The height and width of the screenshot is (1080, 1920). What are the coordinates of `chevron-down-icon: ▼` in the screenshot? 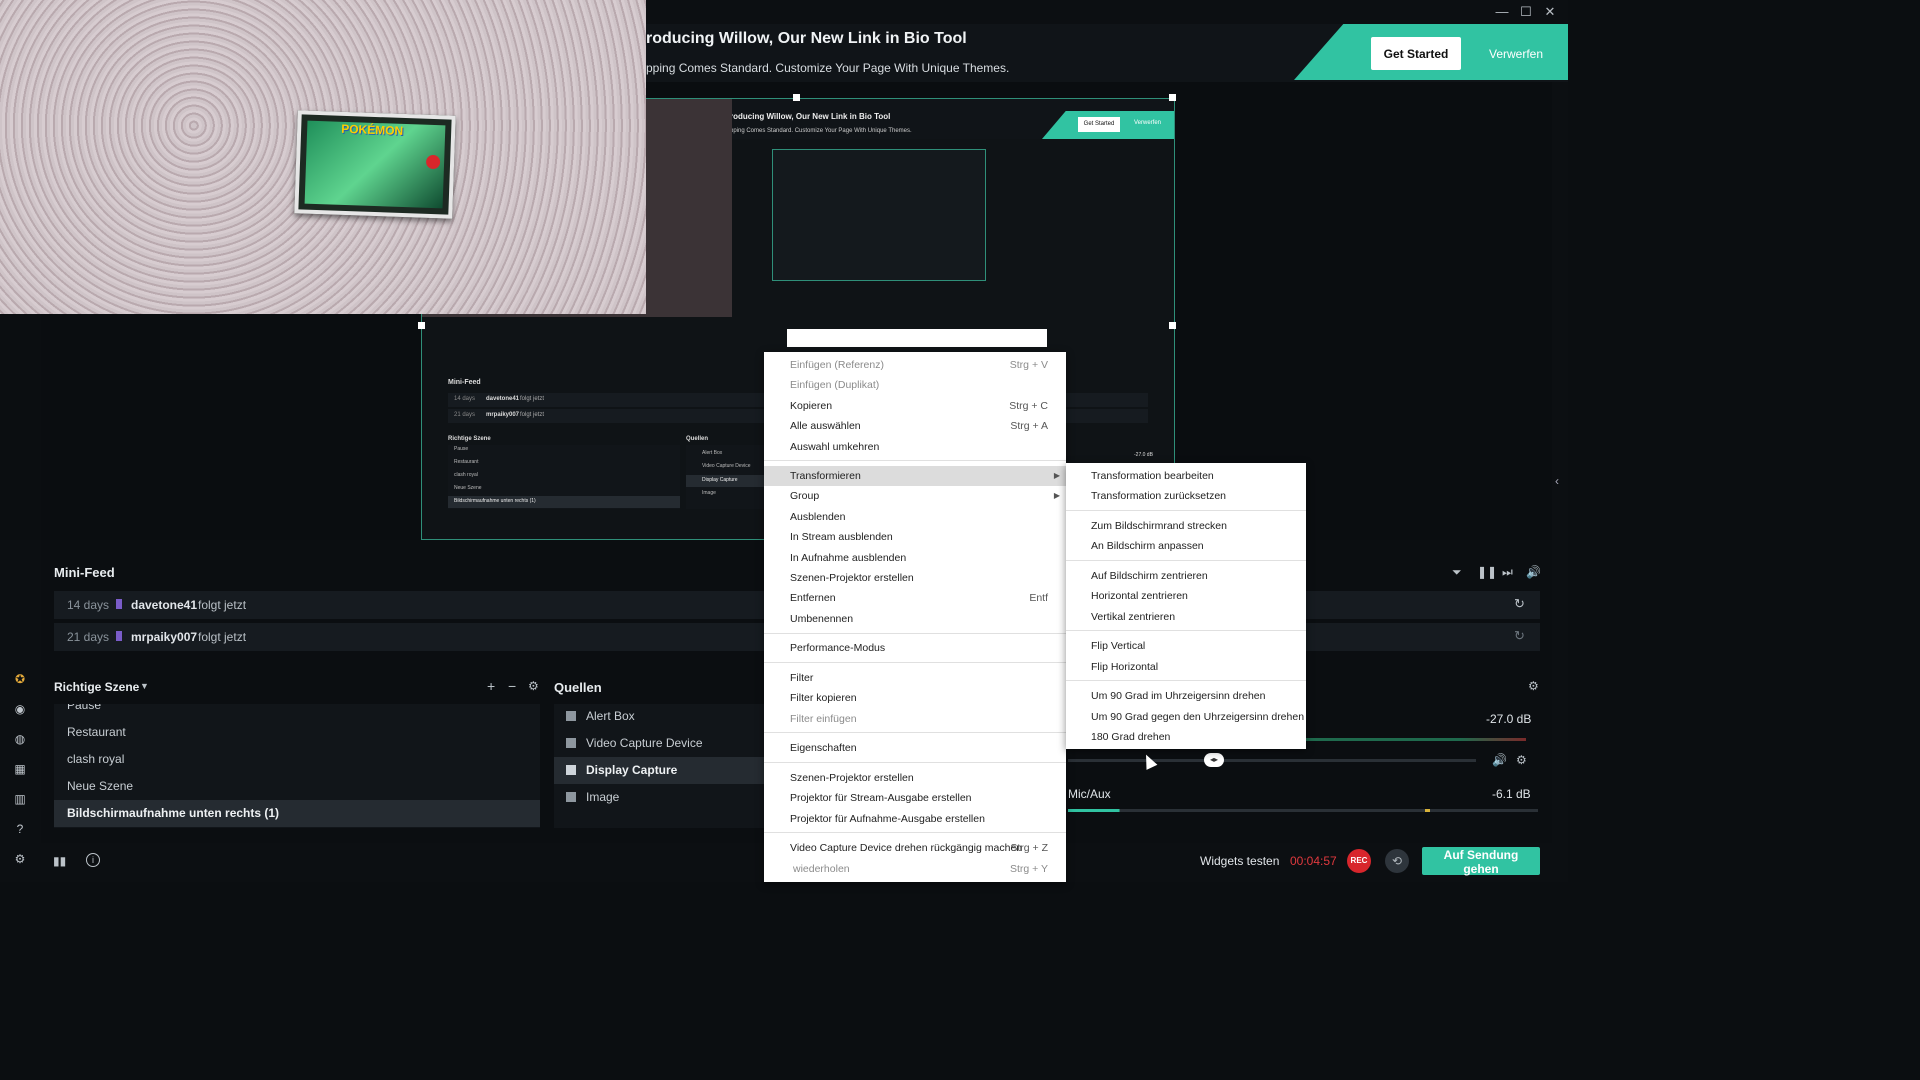 It's located at (144, 686).